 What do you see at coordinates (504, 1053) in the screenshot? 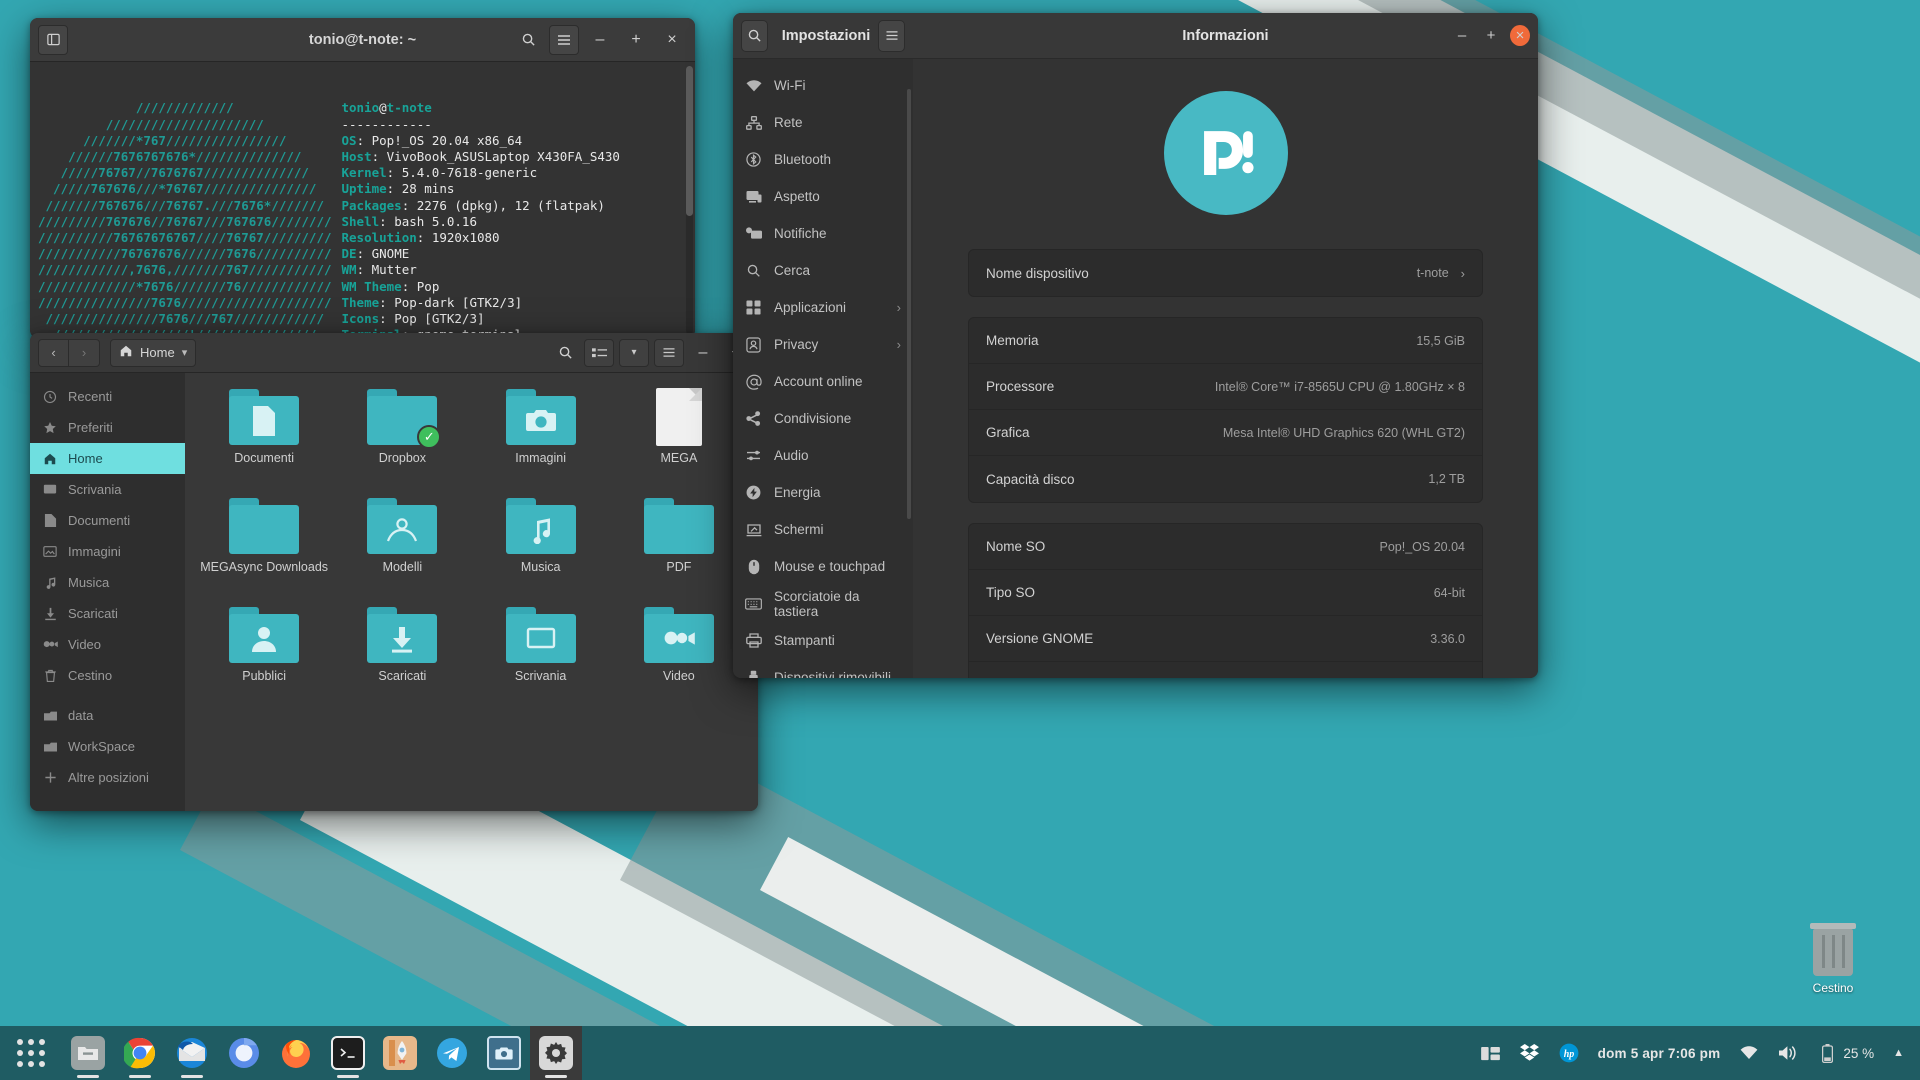
I see `dock-app-screenshot` at bounding box center [504, 1053].